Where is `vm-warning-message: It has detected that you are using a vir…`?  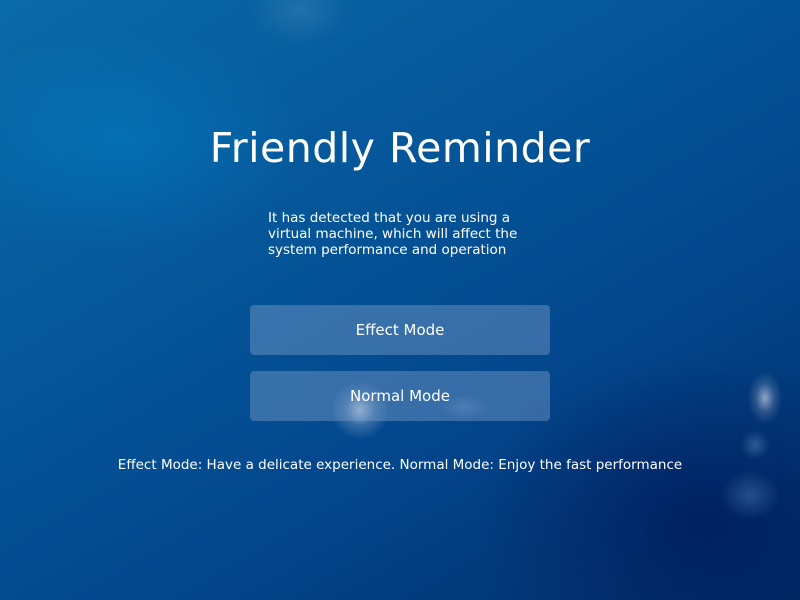
vm-warning-message: It has detected that you are using a vir… is located at coordinates (404, 234).